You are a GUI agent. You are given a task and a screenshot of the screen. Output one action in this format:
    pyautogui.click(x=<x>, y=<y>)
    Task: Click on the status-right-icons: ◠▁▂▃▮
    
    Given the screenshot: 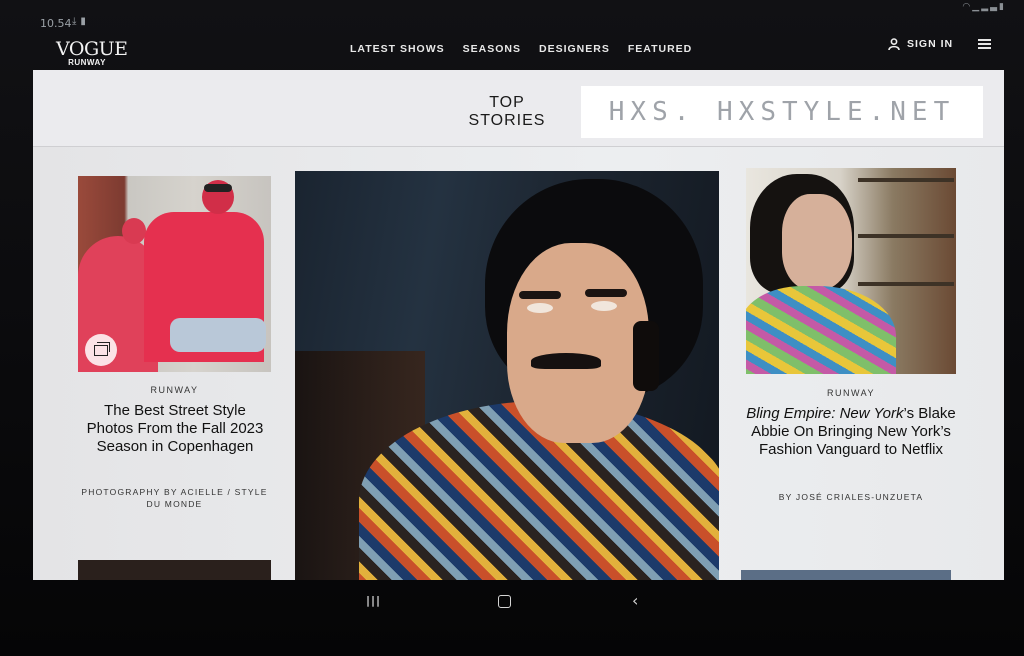 What is the action you would take?
    pyautogui.click(x=984, y=7)
    